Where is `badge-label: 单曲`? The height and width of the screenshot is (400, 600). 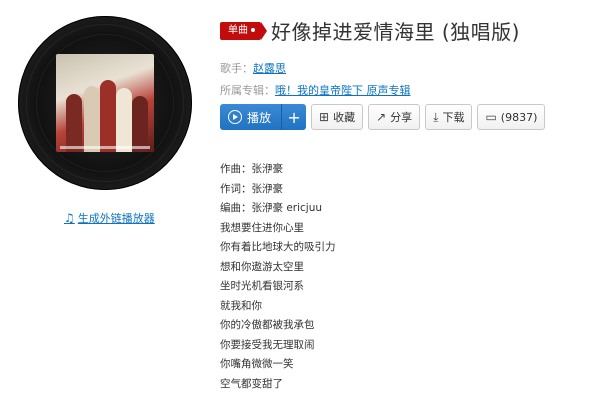
badge-label: 单曲 is located at coordinates (238, 30).